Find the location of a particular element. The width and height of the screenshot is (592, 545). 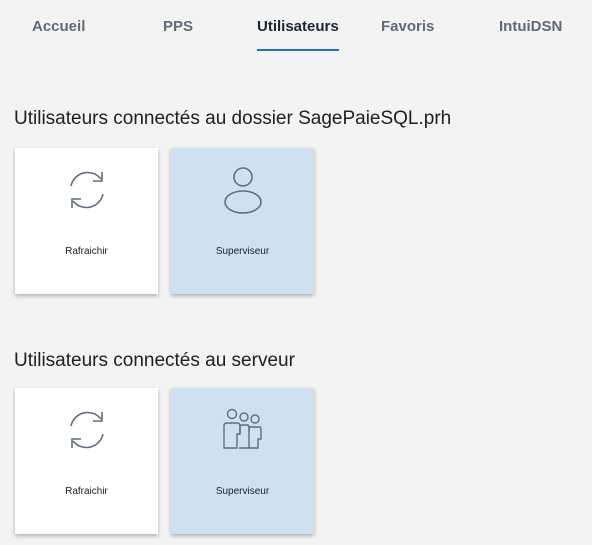

refresh-serveur-button: Rafraichir is located at coordinates (86, 461).